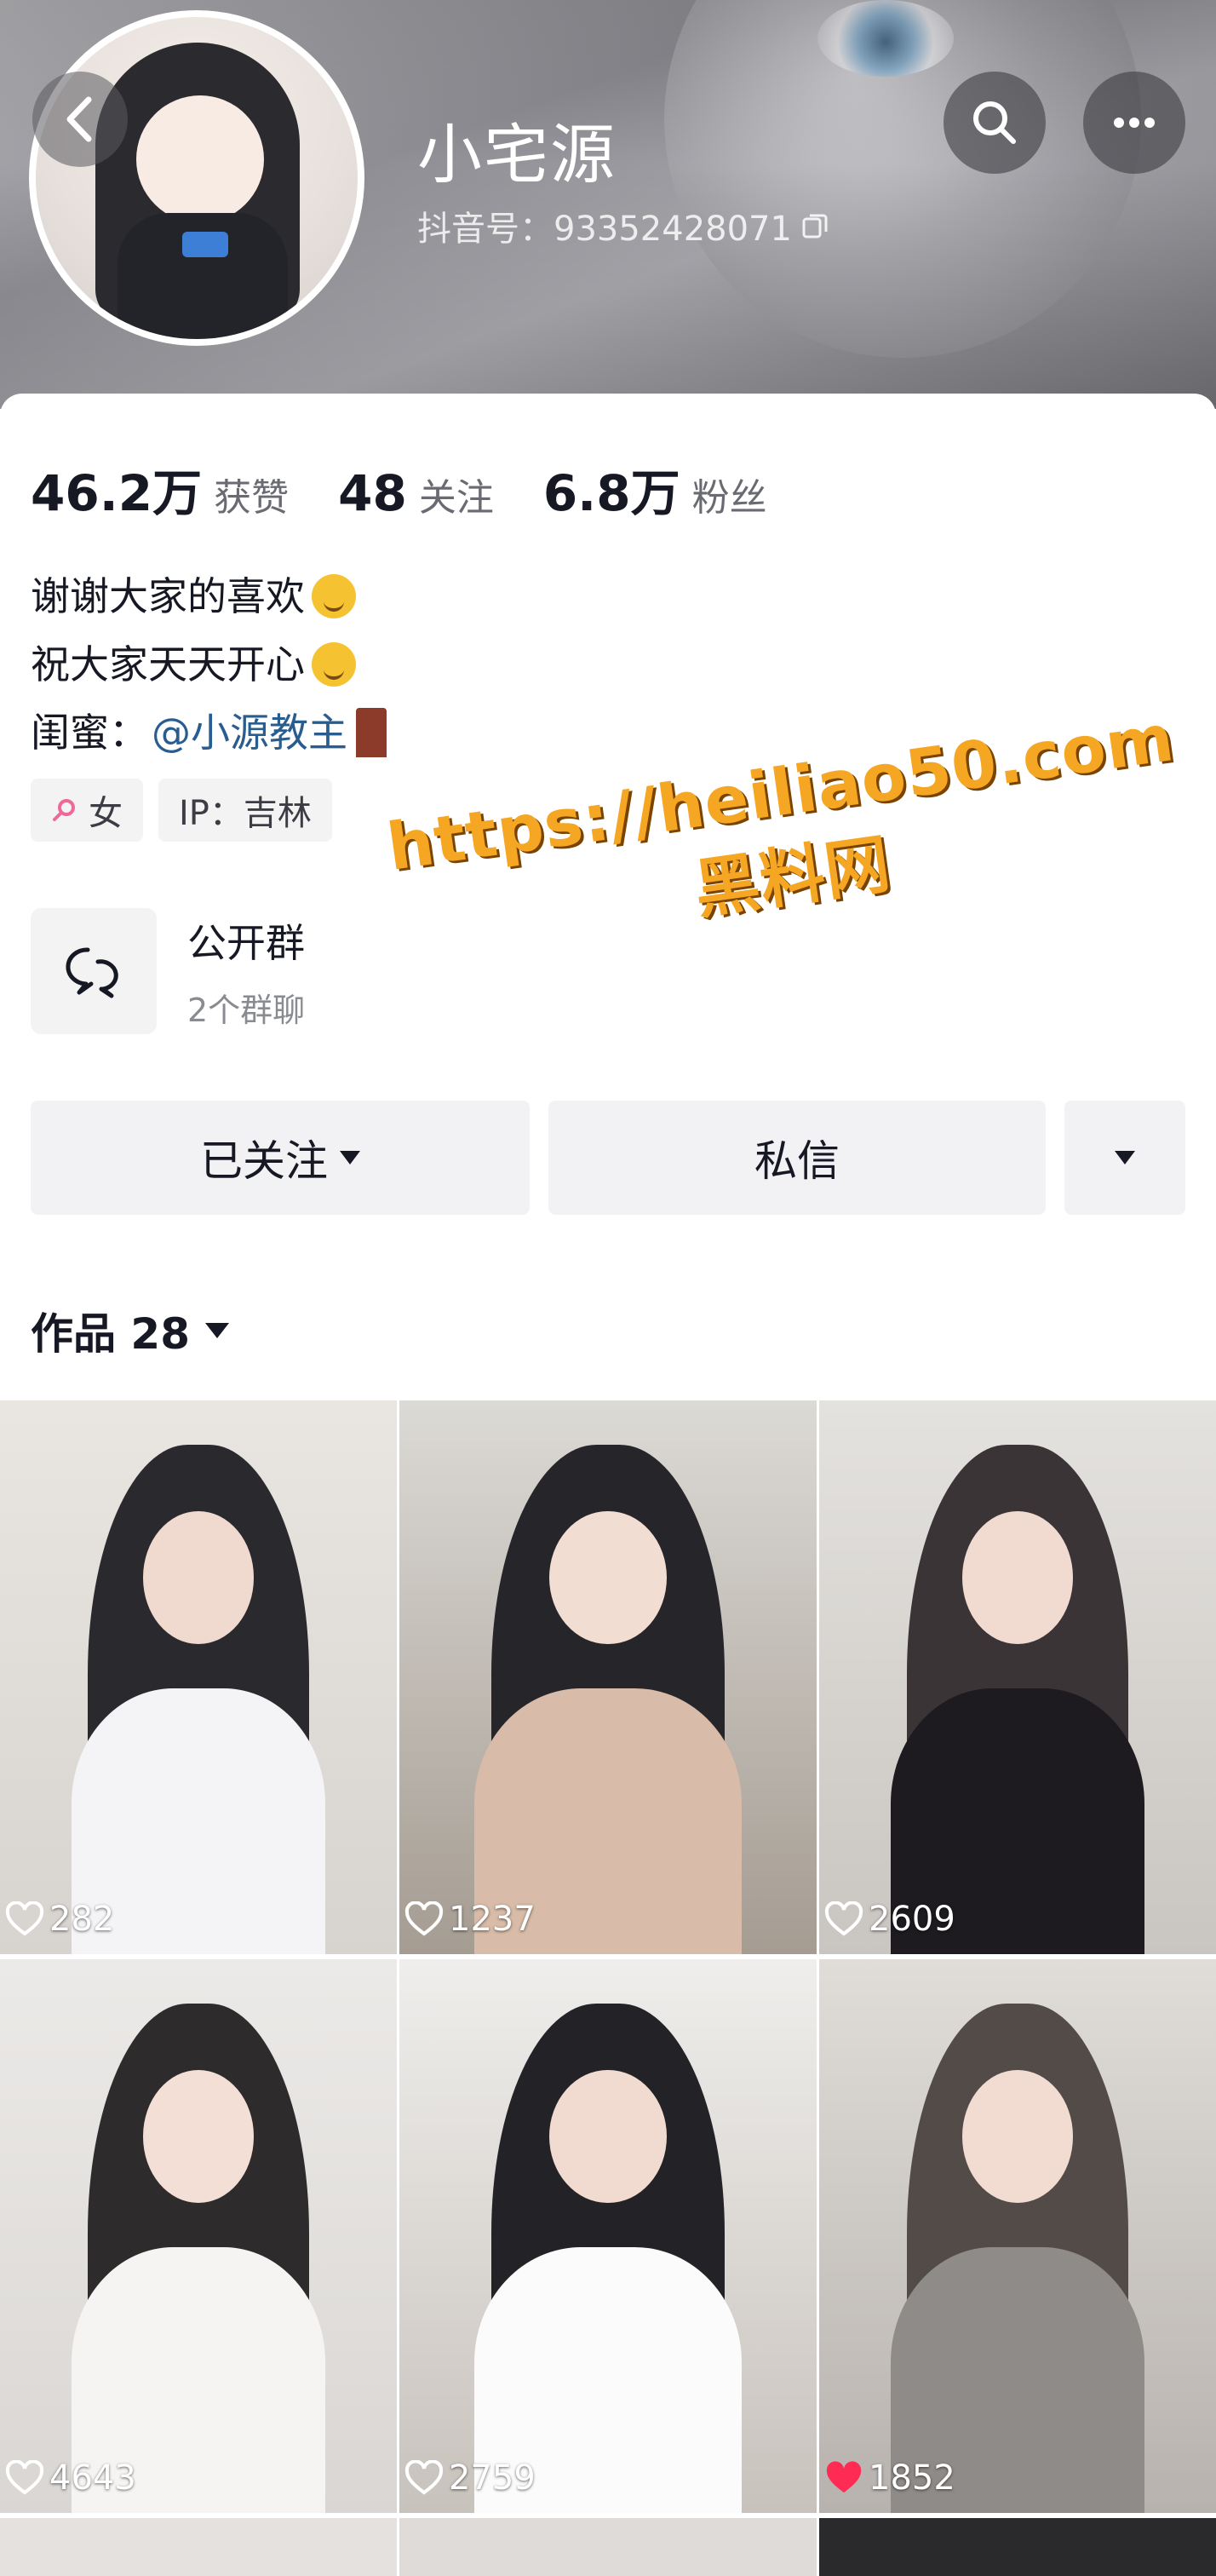 The height and width of the screenshot is (2576, 1216). I want to click on public-group-entry: 公开群 2个群聊, so click(168, 971).